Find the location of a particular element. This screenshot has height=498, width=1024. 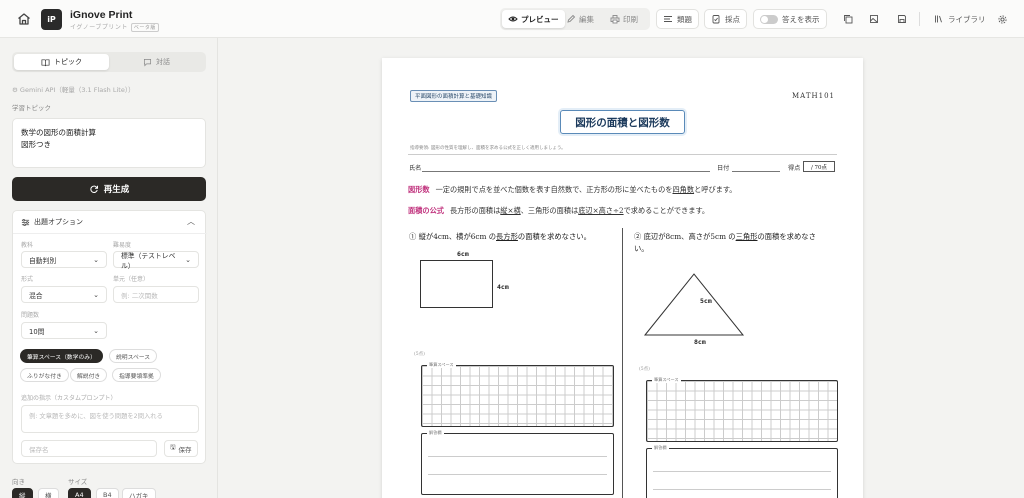

toggle-switch is located at coordinates (769, 19).